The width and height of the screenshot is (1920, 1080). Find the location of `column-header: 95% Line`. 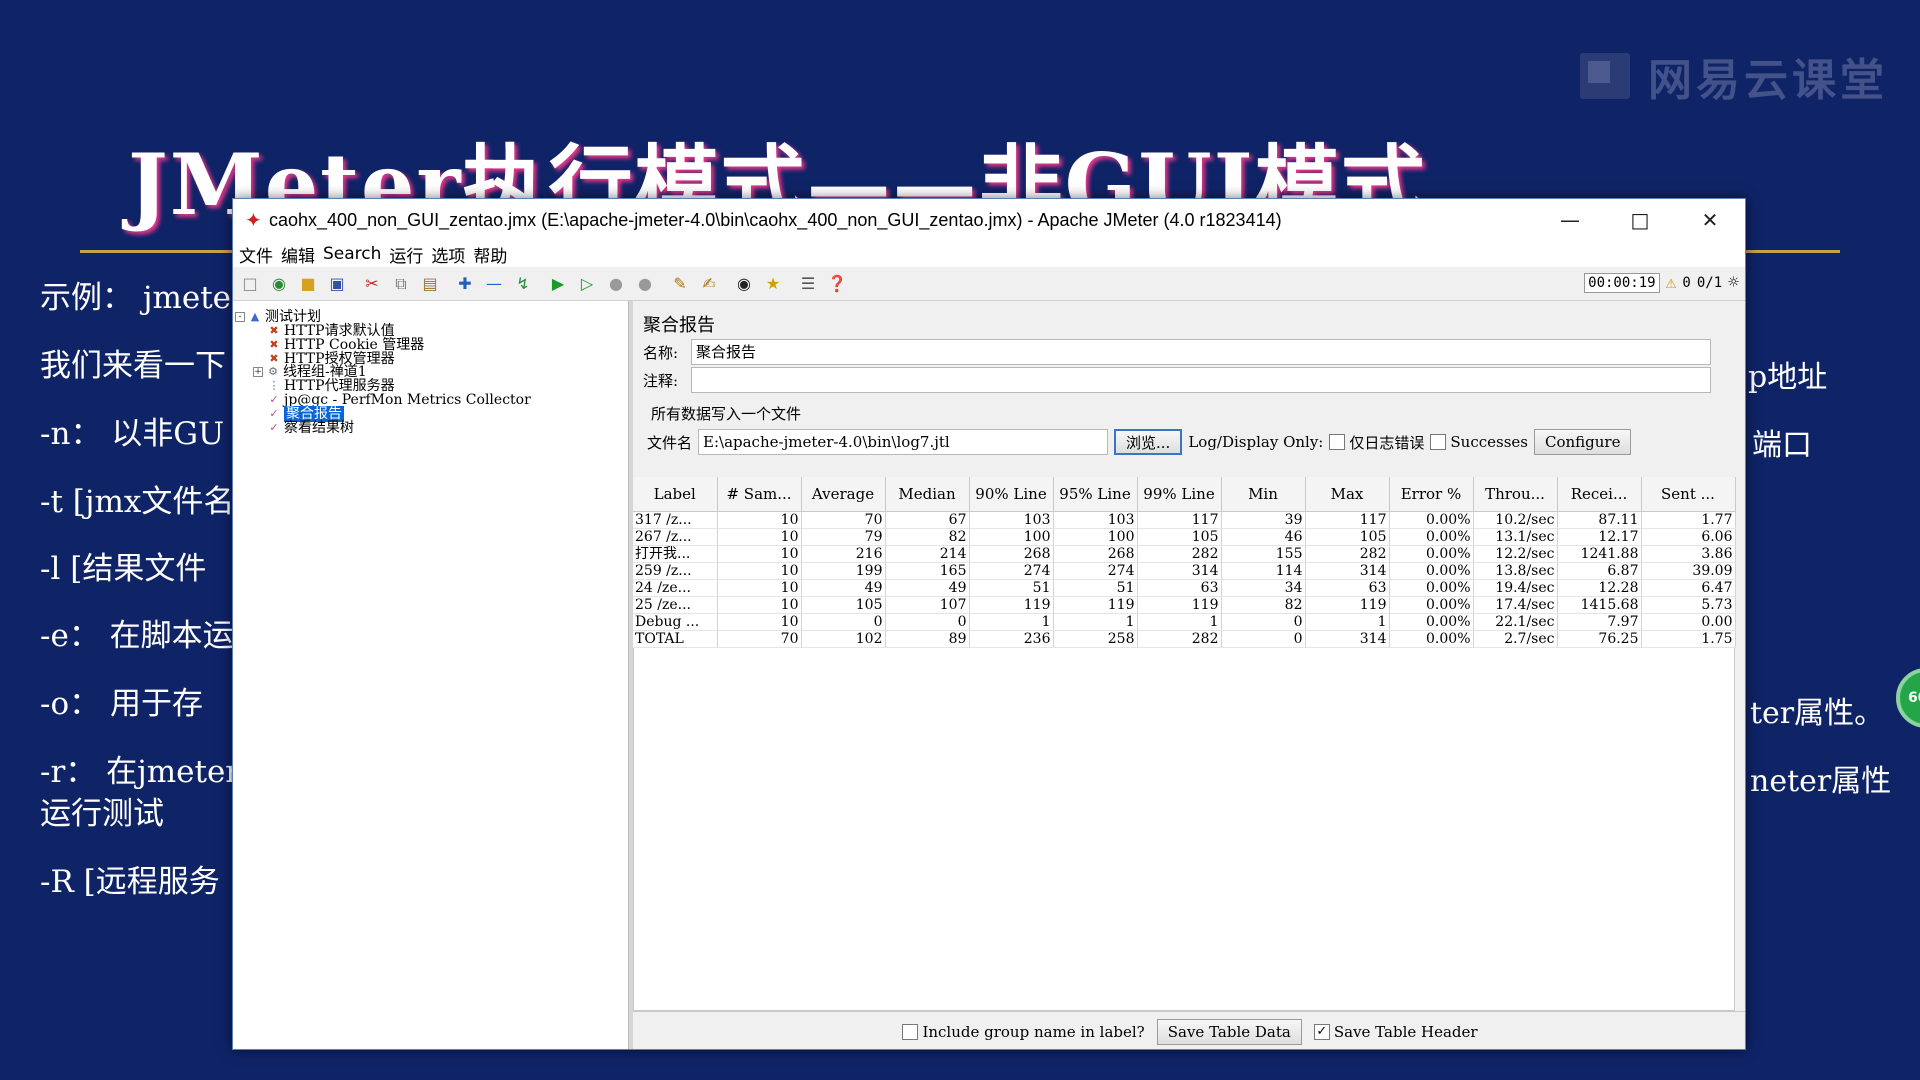

column-header: 95% Line is located at coordinates (1095, 494).